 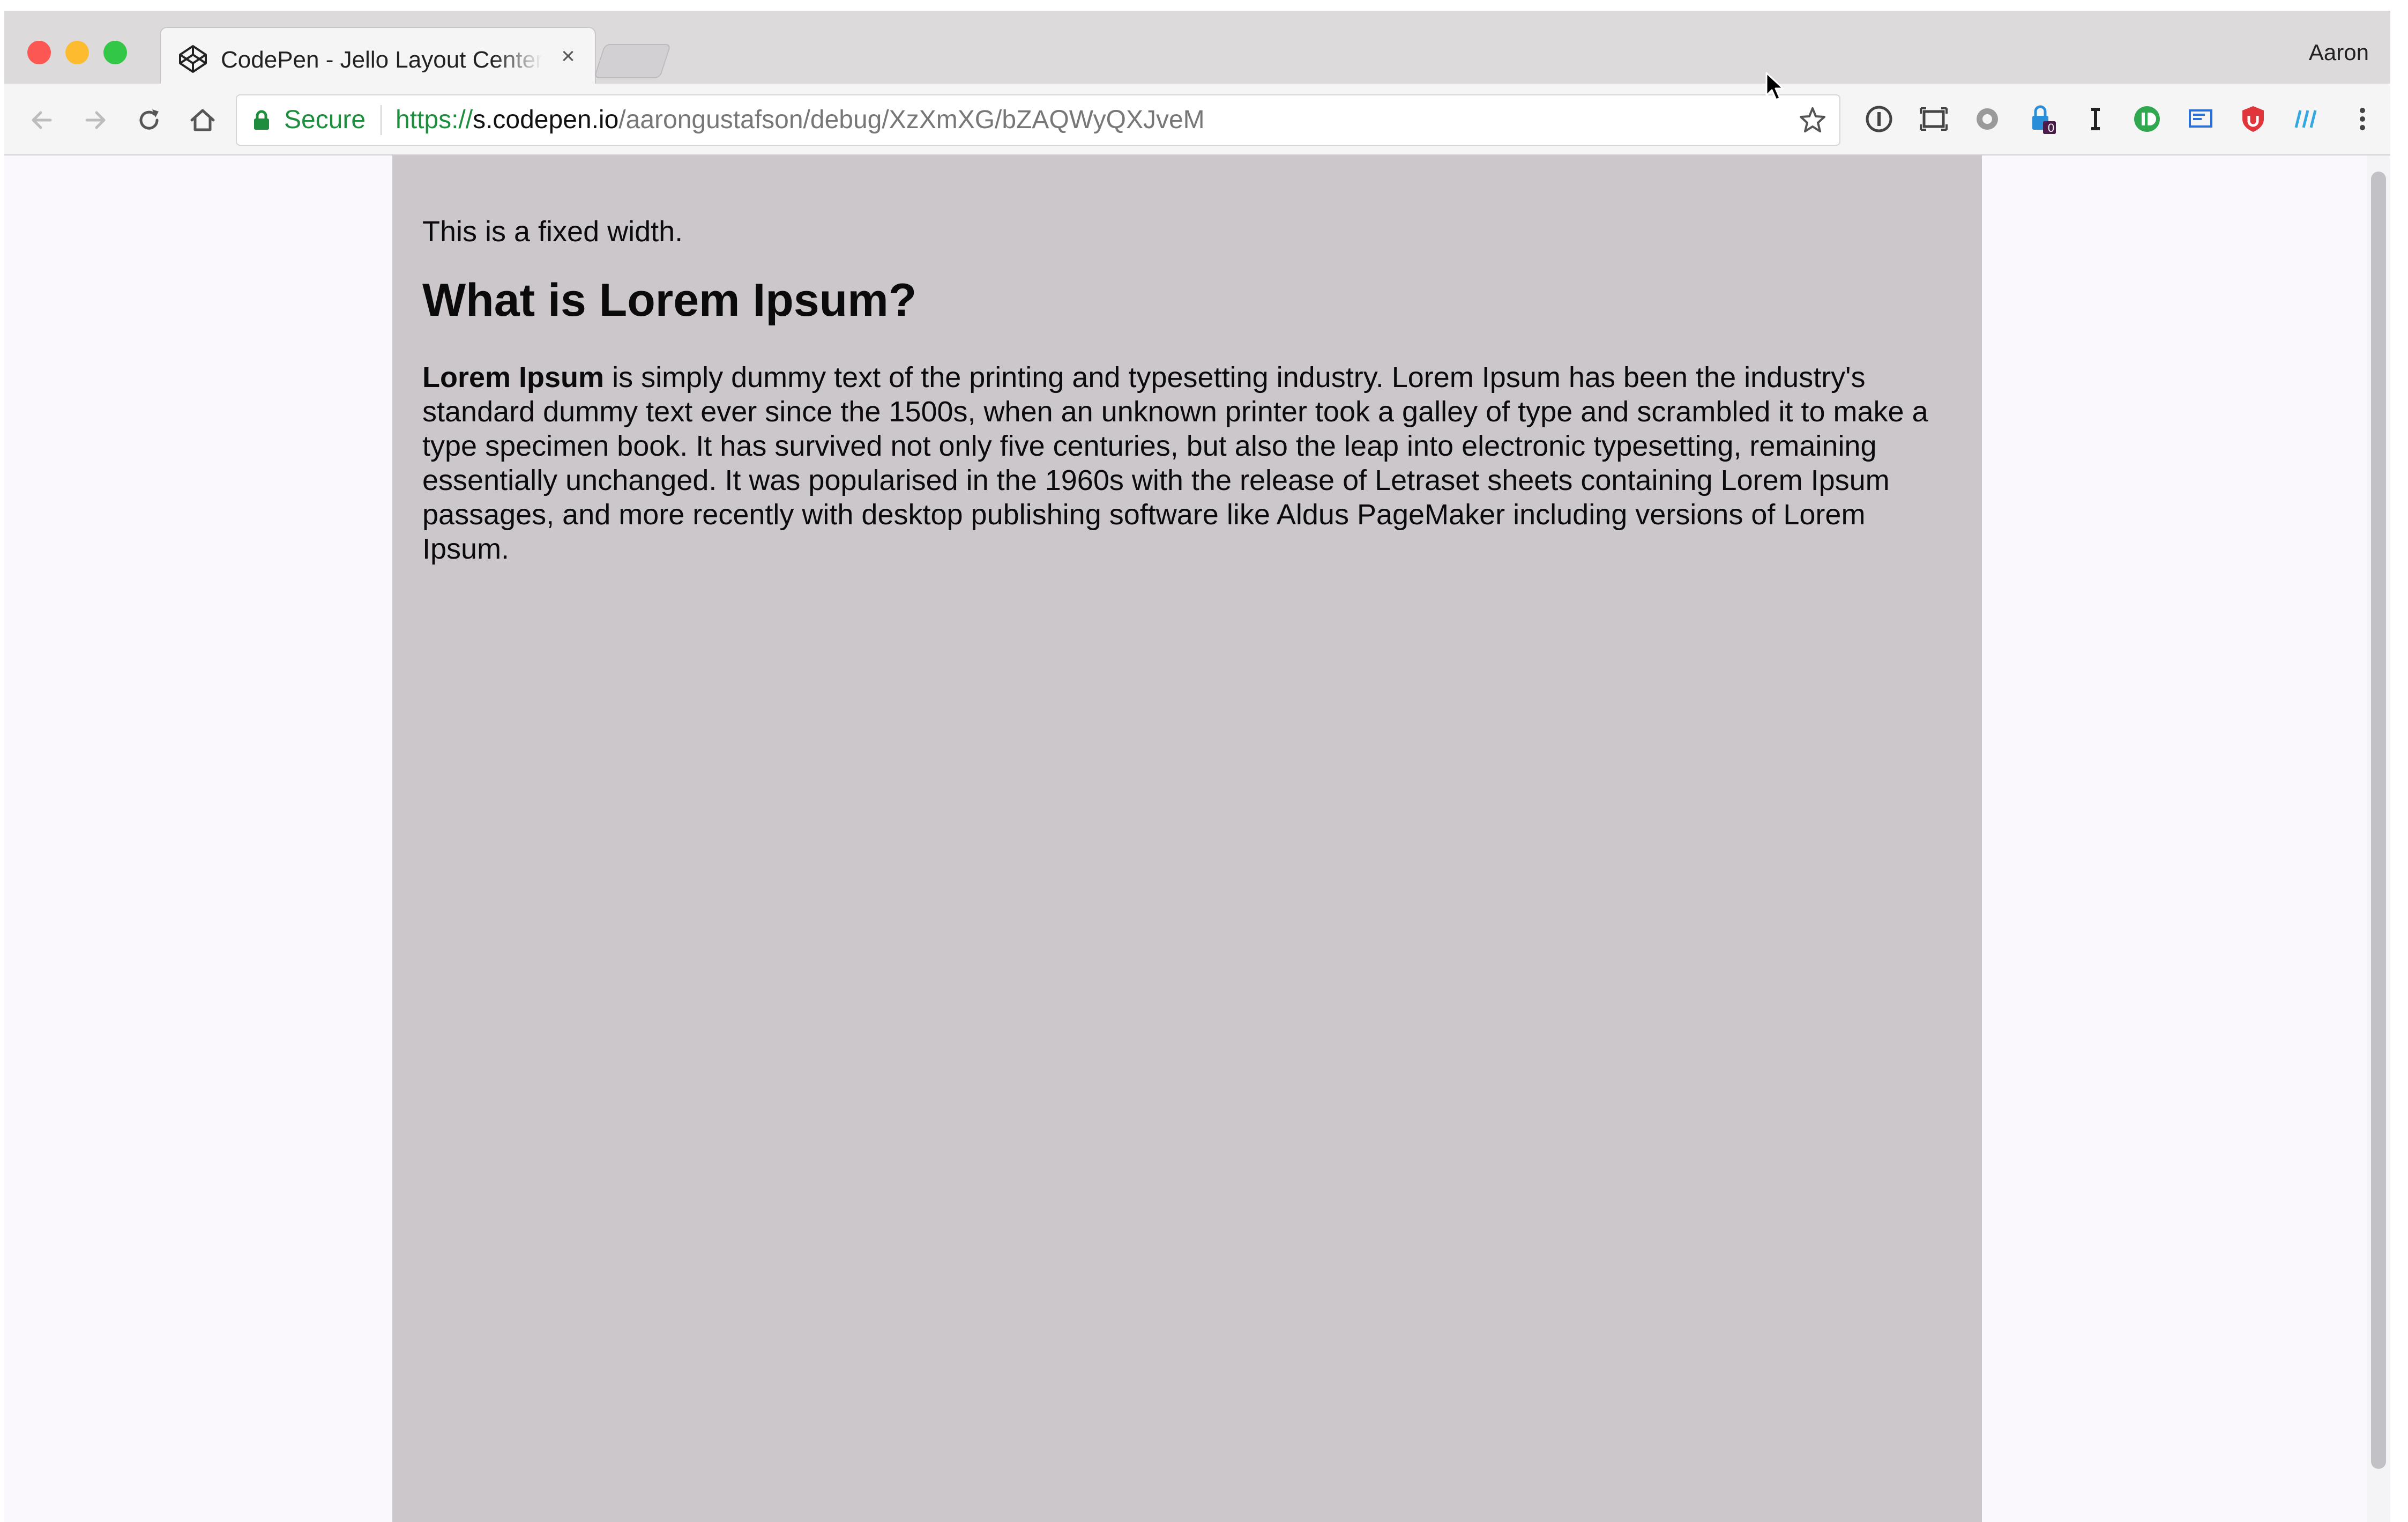 What do you see at coordinates (382, 60) in the screenshot?
I see `tab-title: CodePen - Jello Layout Center` at bounding box center [382, 60].